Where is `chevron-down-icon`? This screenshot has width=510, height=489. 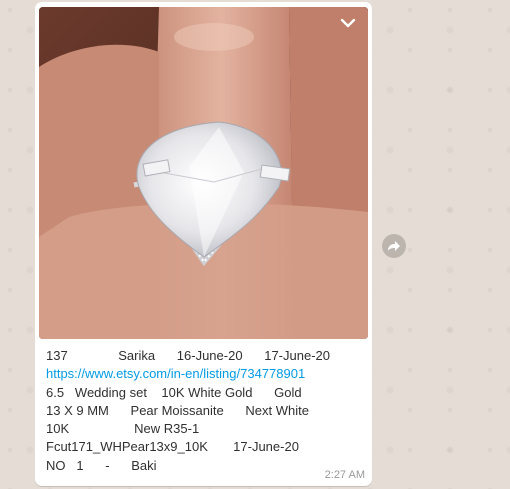 chevron-down-icon is located at coordinates (348, 23).